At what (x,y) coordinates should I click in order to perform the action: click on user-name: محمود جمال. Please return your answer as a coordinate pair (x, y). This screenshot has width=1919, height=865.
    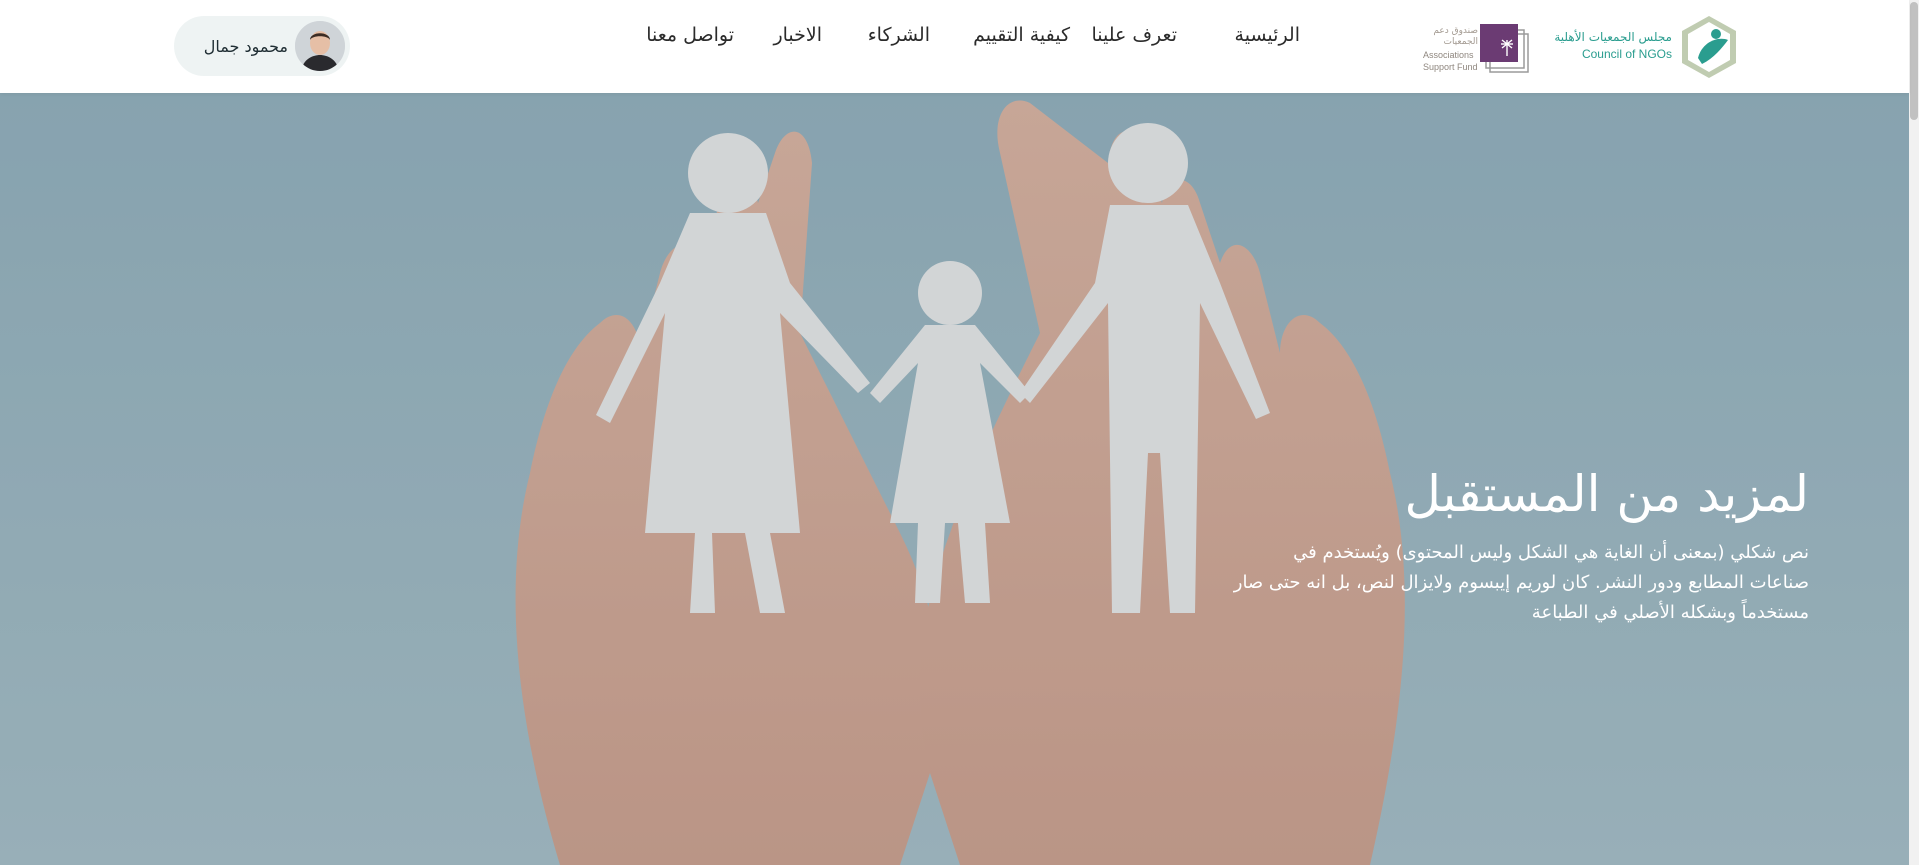
    Looking at the image, I should click on (245, 46).